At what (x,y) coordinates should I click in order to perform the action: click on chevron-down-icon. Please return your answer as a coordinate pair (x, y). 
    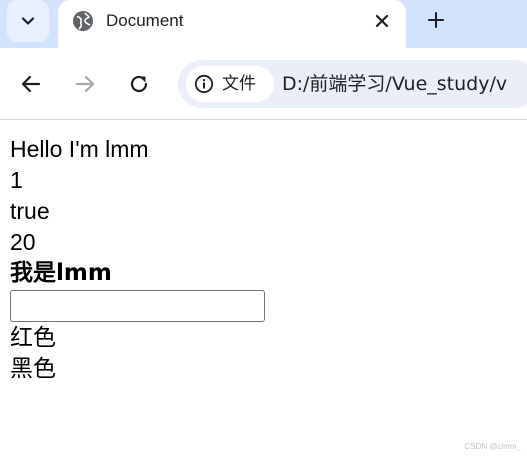
    Looking at the image, I should click on (28, 21).